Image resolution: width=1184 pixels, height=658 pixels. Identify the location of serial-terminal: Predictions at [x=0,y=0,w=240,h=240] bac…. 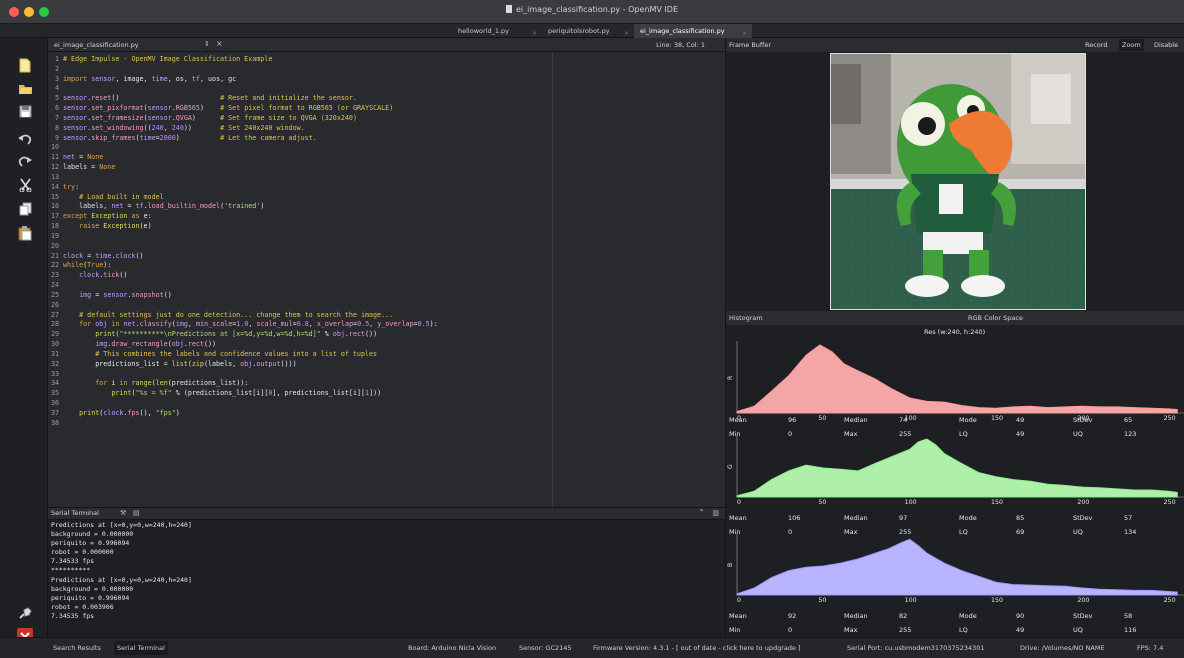
(386, 578).